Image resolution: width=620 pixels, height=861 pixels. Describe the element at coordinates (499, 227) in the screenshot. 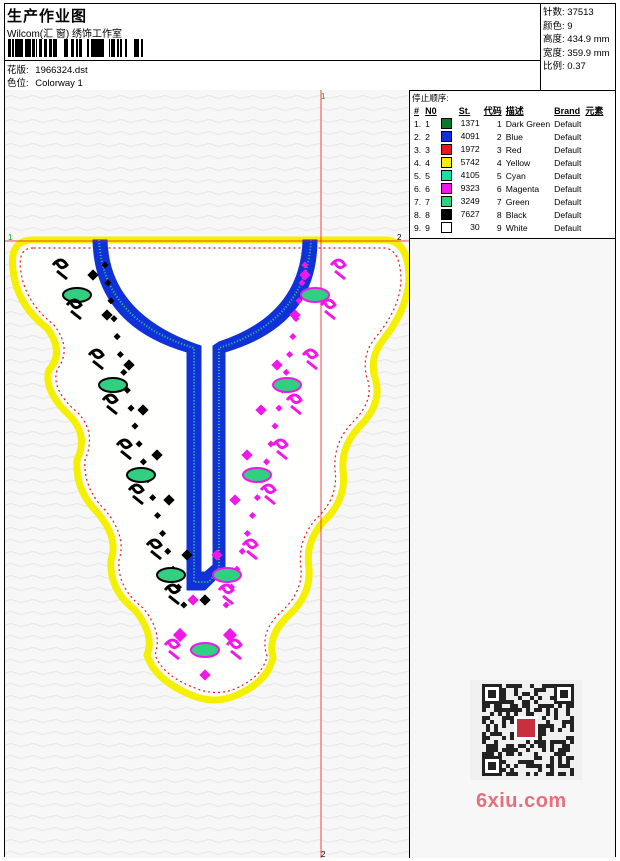

I see `code-cell: 9` at that location.